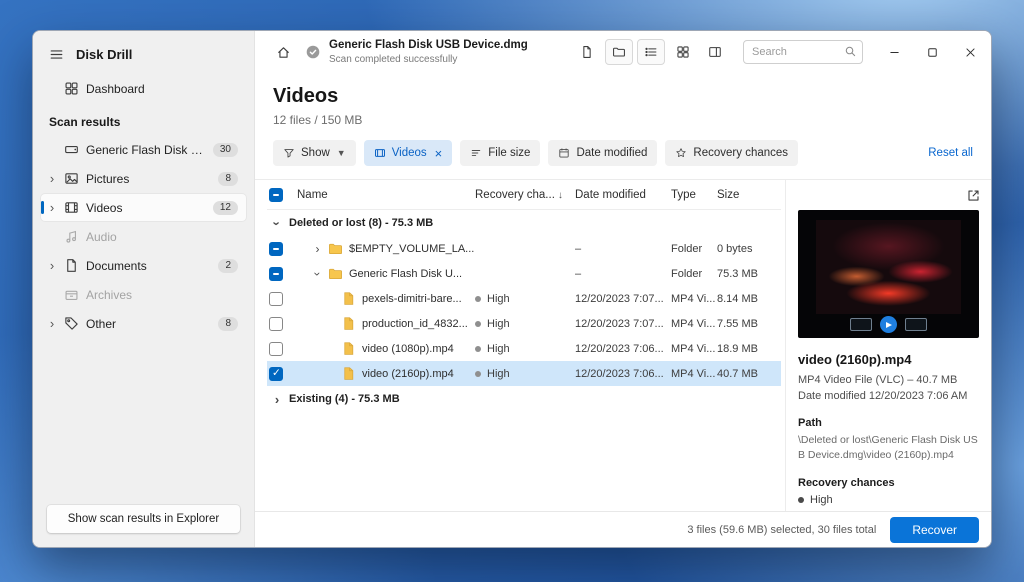 This screenshot has width=1024, height=582. Describe the element at coordinates (225, 207) in the screenshot. I see `count-badge: 12` at that location.